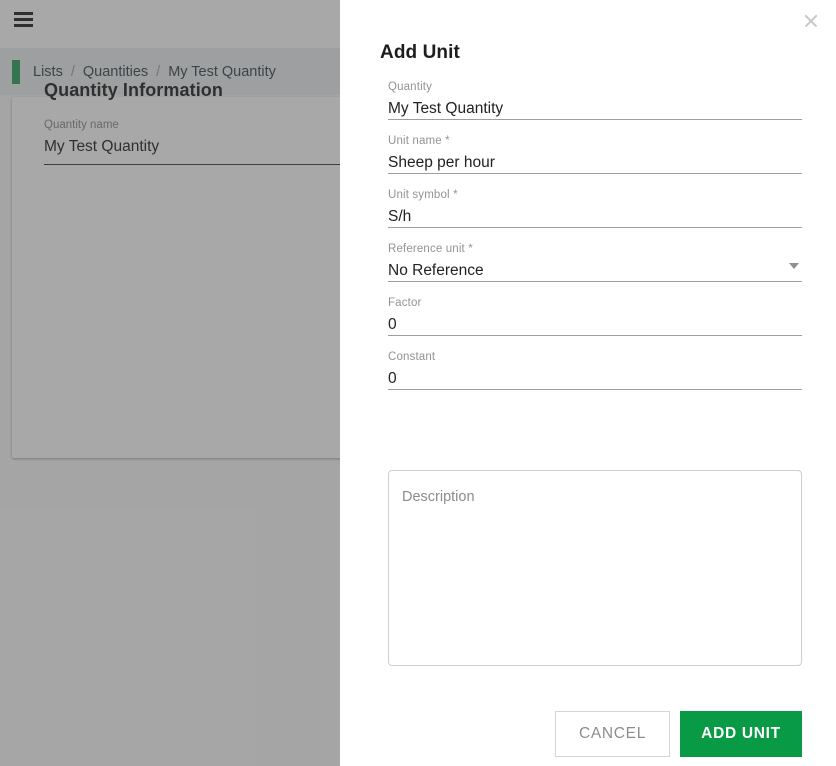 The height and width of the screenshot is (766, 836). I want to click on quantity-field: Quantity My Test Quantity, so click(595, 107).